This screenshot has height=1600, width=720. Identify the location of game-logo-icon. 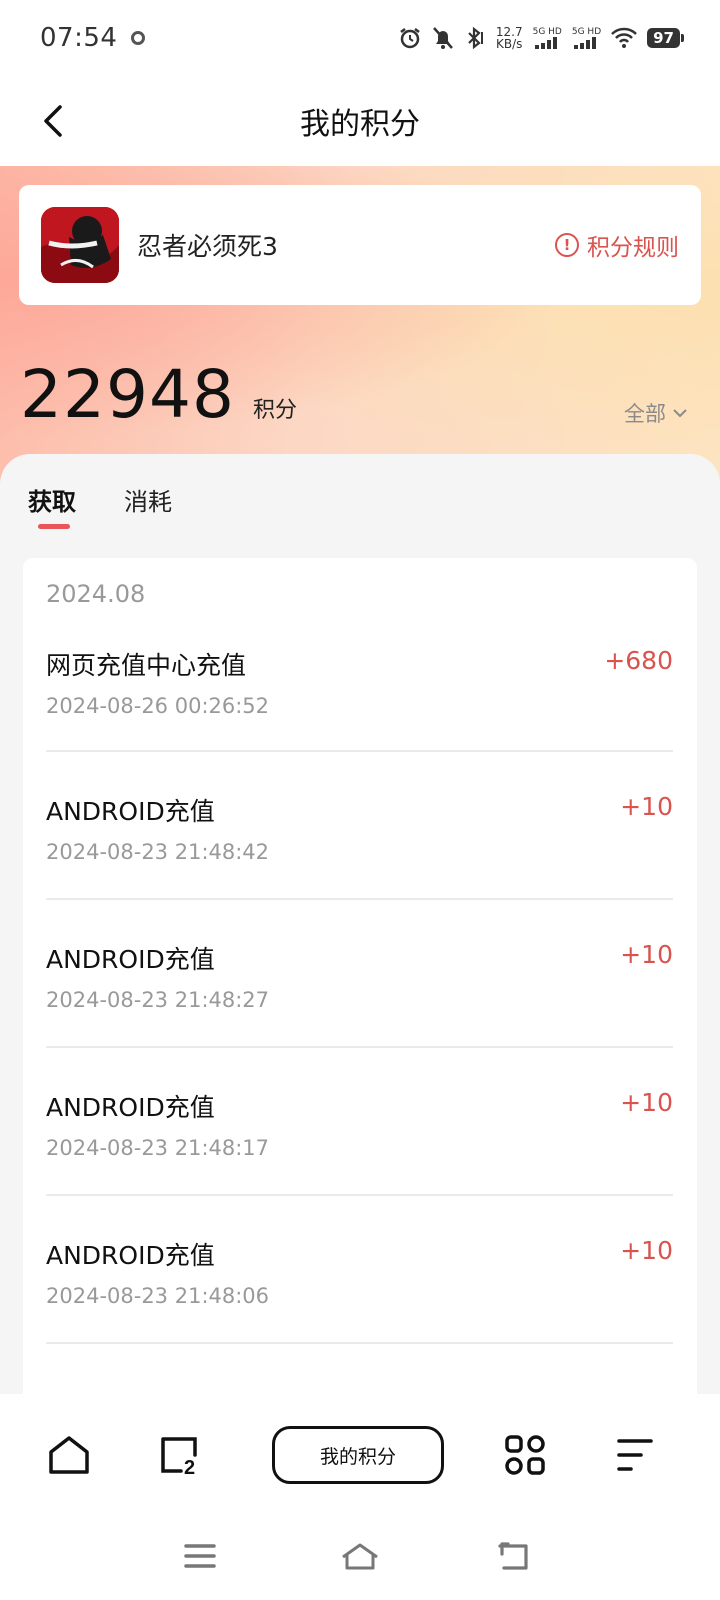
(80, 245).